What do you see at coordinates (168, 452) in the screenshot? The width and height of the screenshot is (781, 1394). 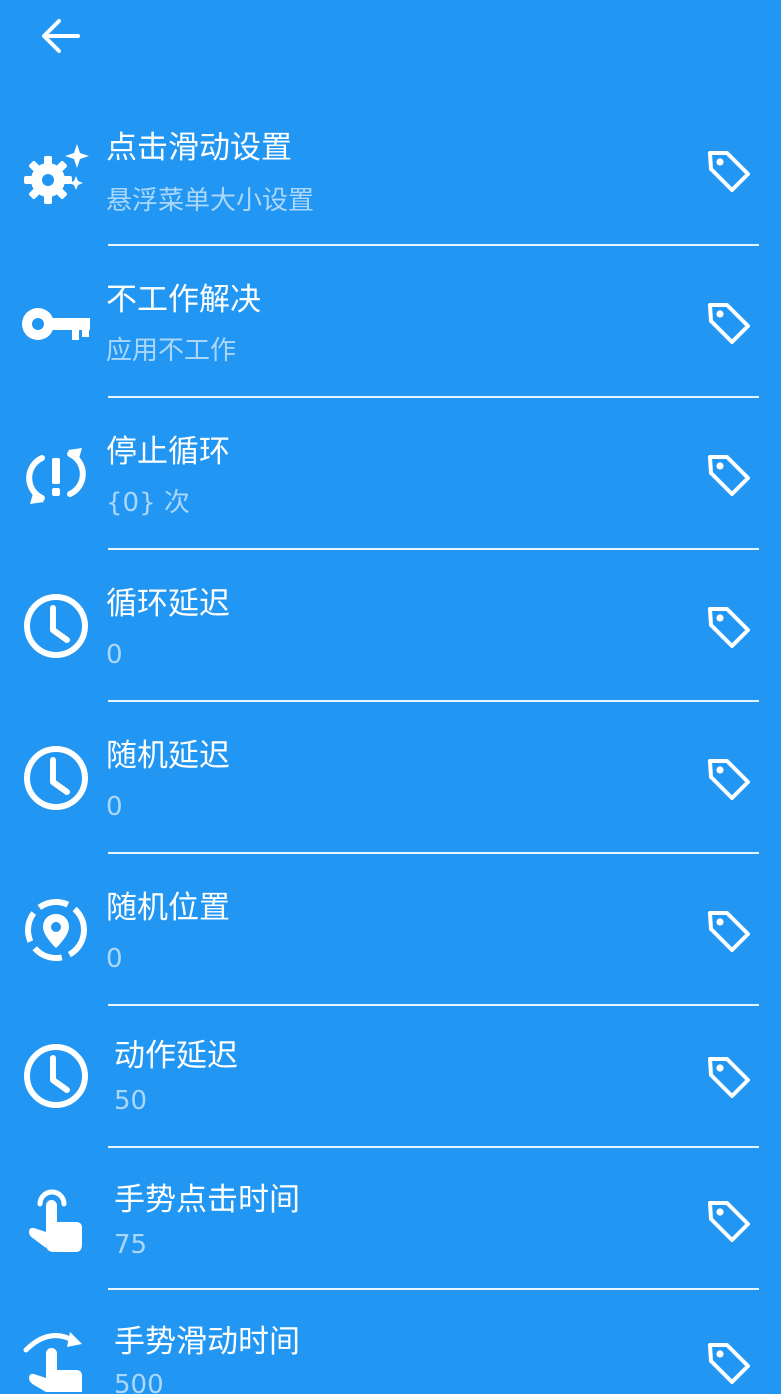 I see `setting-title: 停止循环` at bounding box center [168, 452].